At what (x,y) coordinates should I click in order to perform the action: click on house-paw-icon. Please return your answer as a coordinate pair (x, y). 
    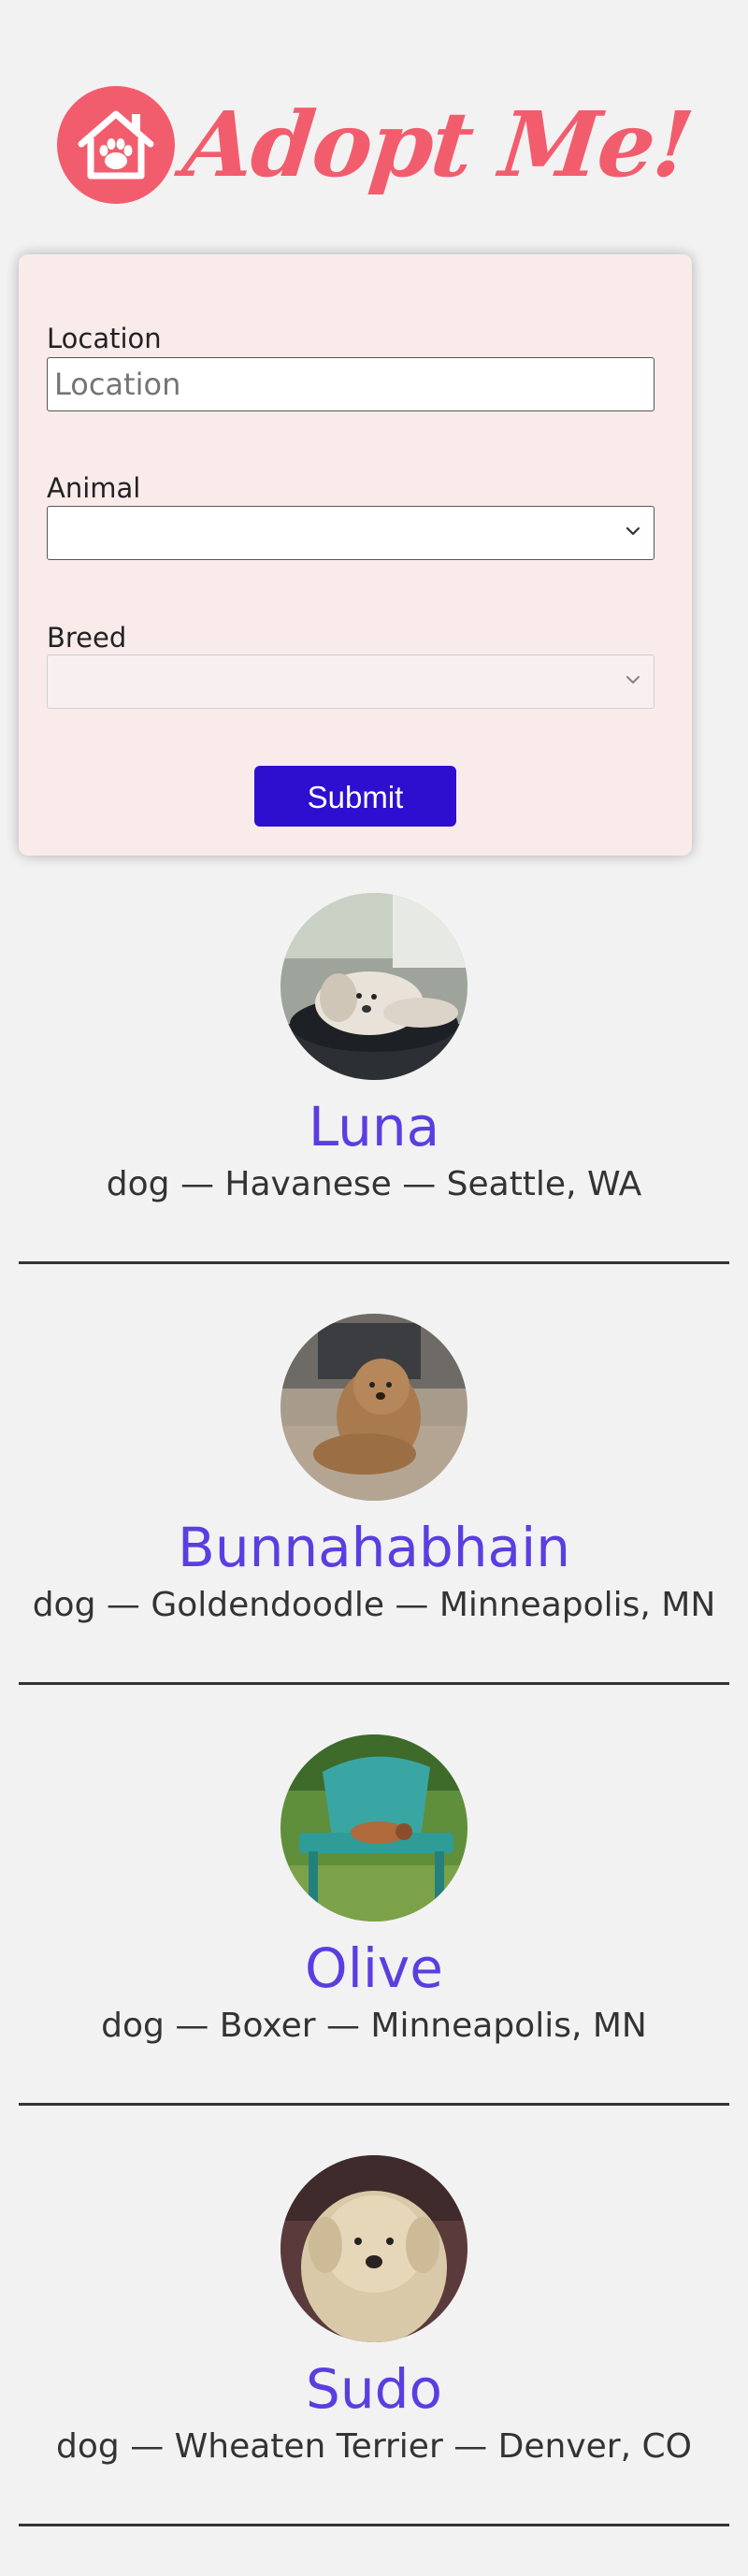
    Looking at the image, I should click on (116, 145).